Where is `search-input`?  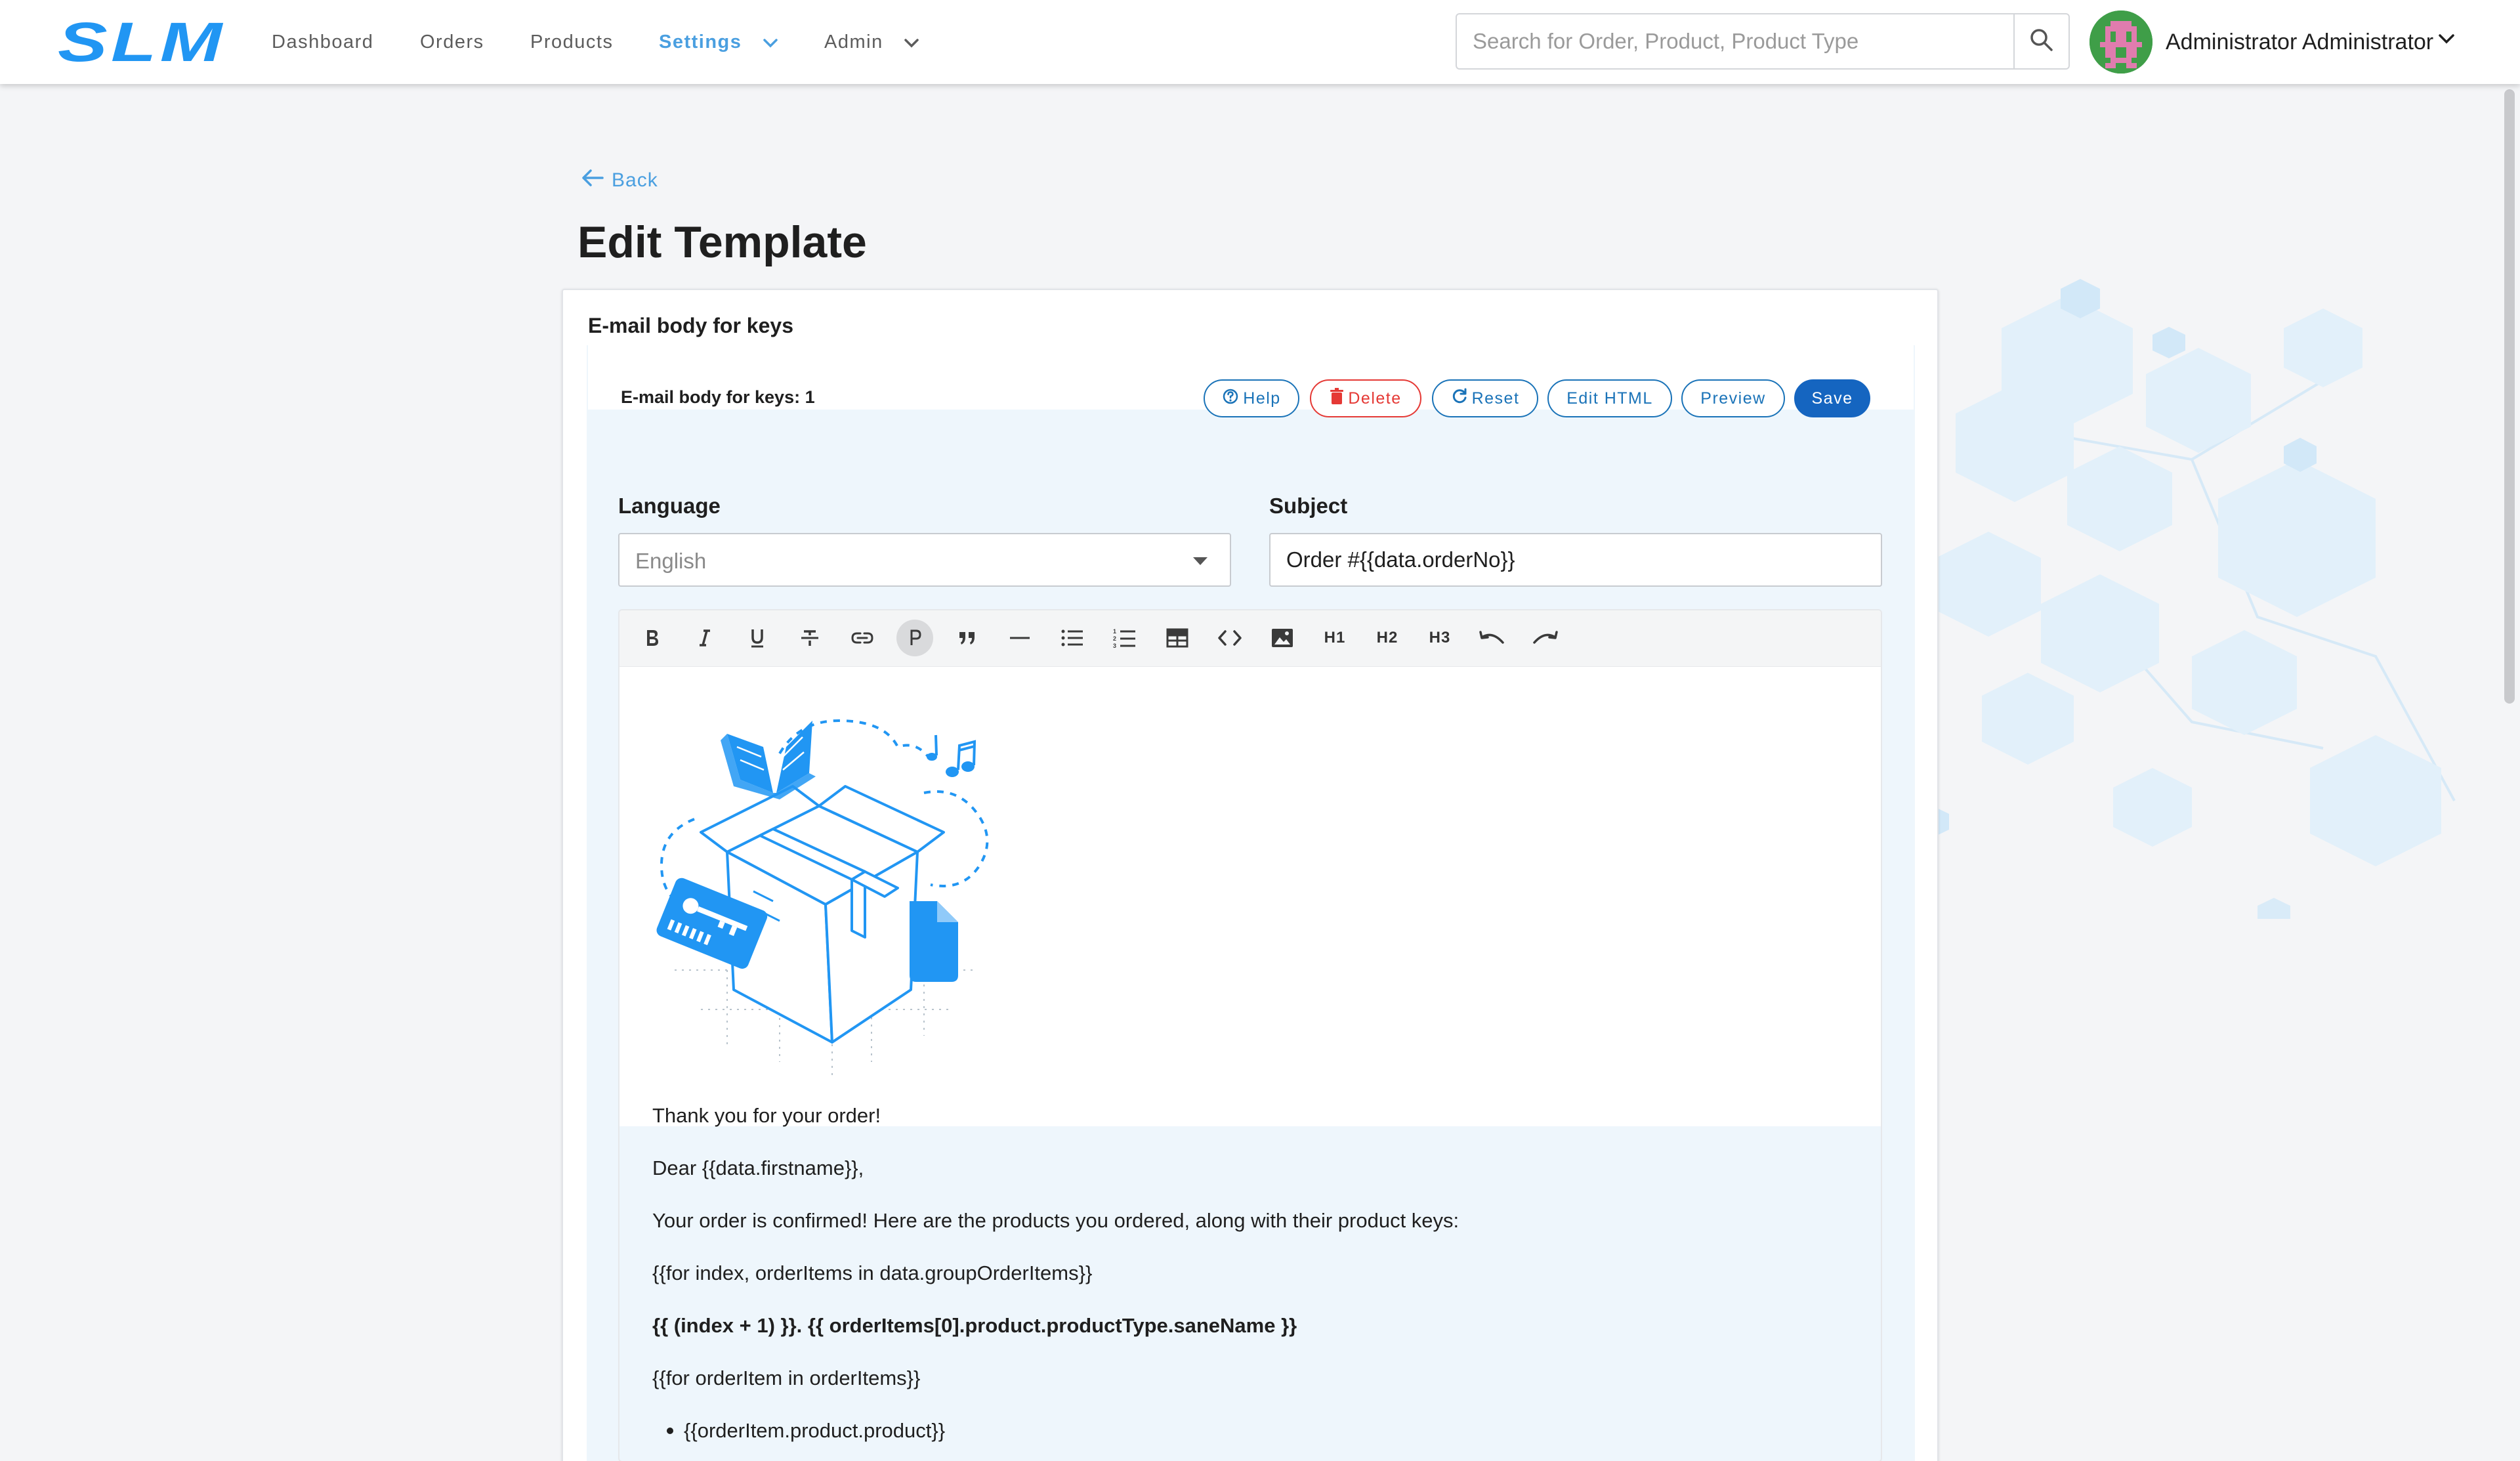 search-input is located at coordinates (1735, 41).